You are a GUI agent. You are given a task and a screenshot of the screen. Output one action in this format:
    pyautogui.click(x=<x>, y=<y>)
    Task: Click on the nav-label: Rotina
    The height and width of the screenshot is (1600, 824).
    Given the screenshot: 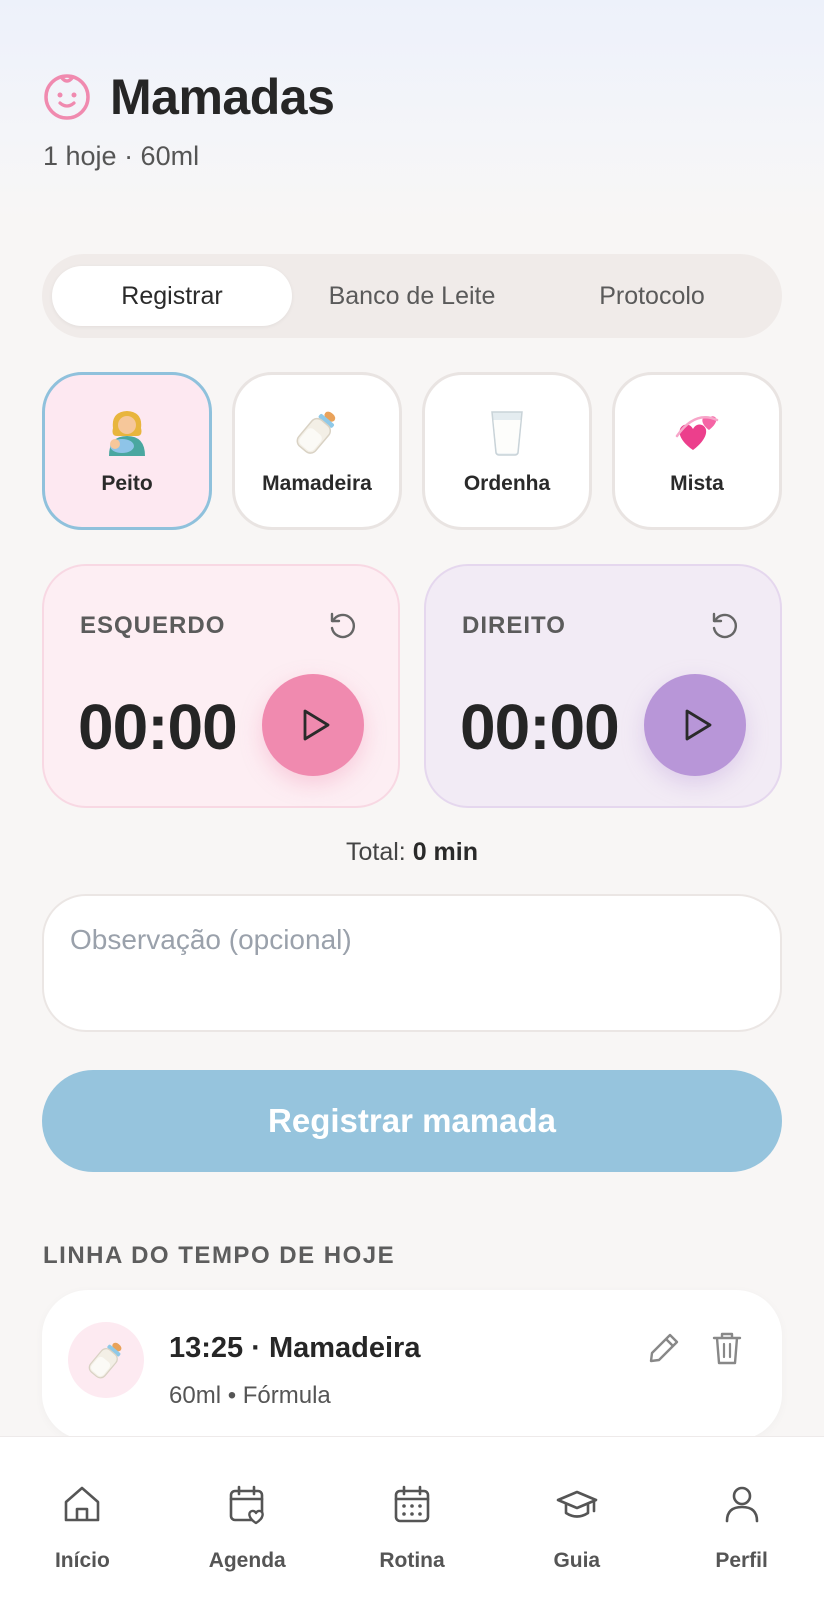 What is the action you would take?
    pyautogui.click(x=412, y=1560)
    